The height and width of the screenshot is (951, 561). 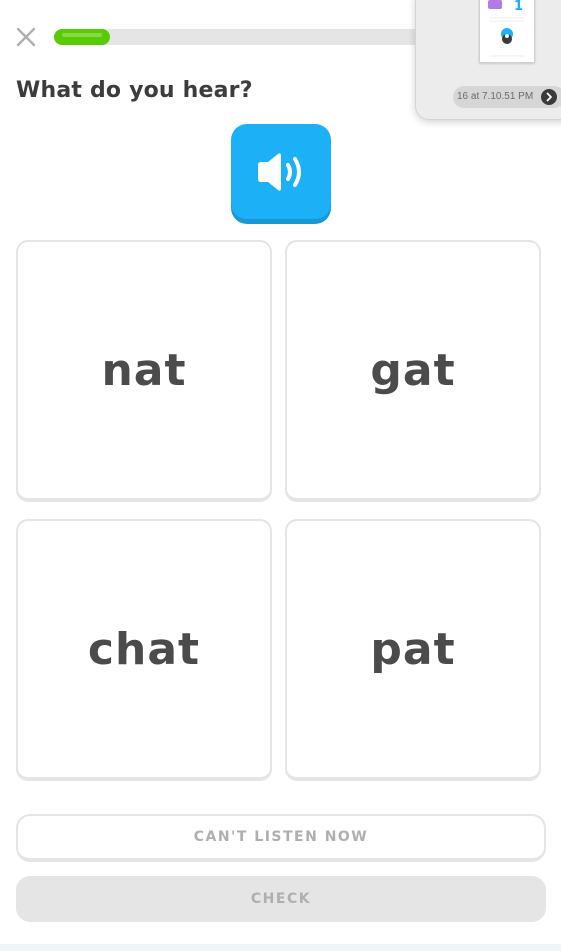 I want to click on option-word: pat, so click(x=413, y=649).